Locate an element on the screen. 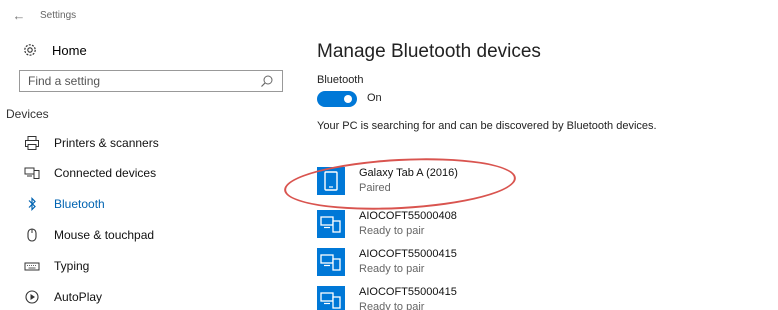 This screenshot has width=778, height=310. sidebar-item-label: Bluetooth is located at coordinates (79, 204).